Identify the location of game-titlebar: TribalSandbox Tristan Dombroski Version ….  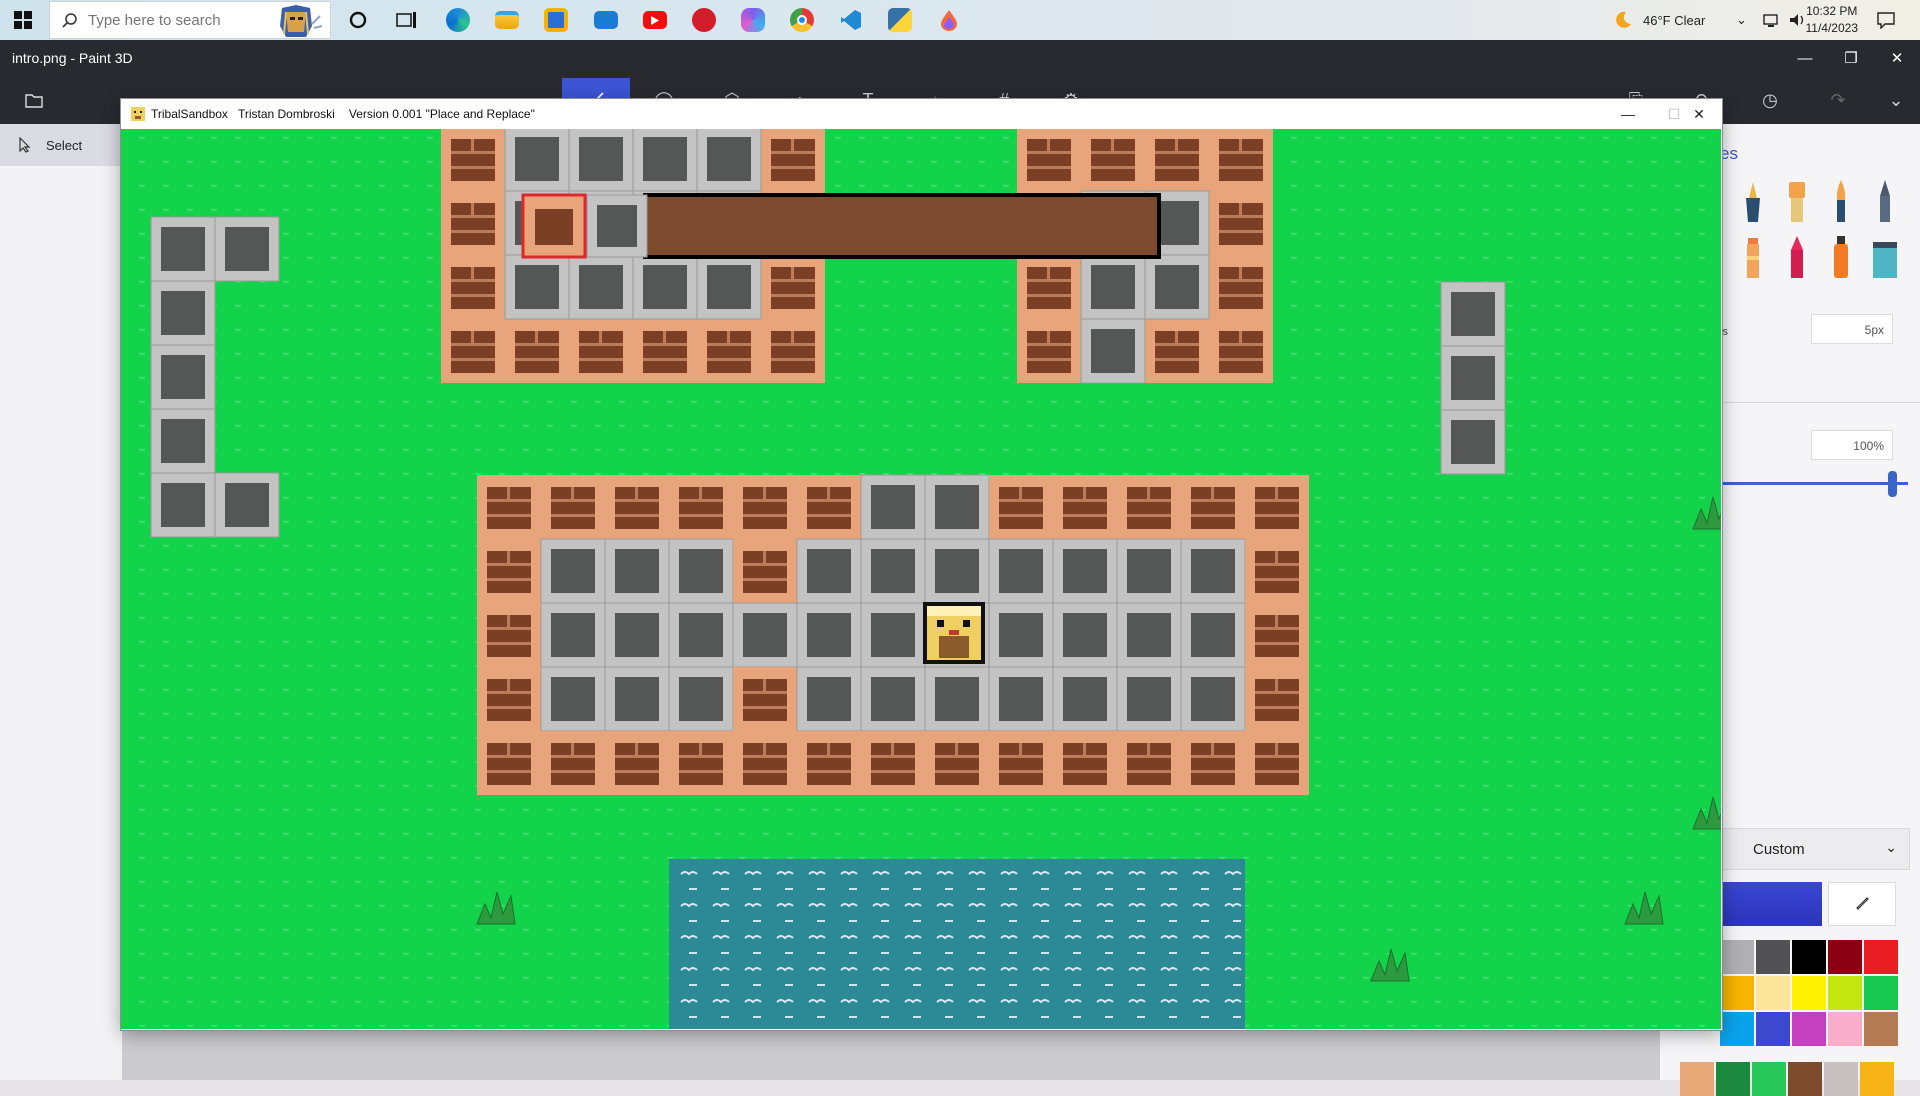
(921, 114).